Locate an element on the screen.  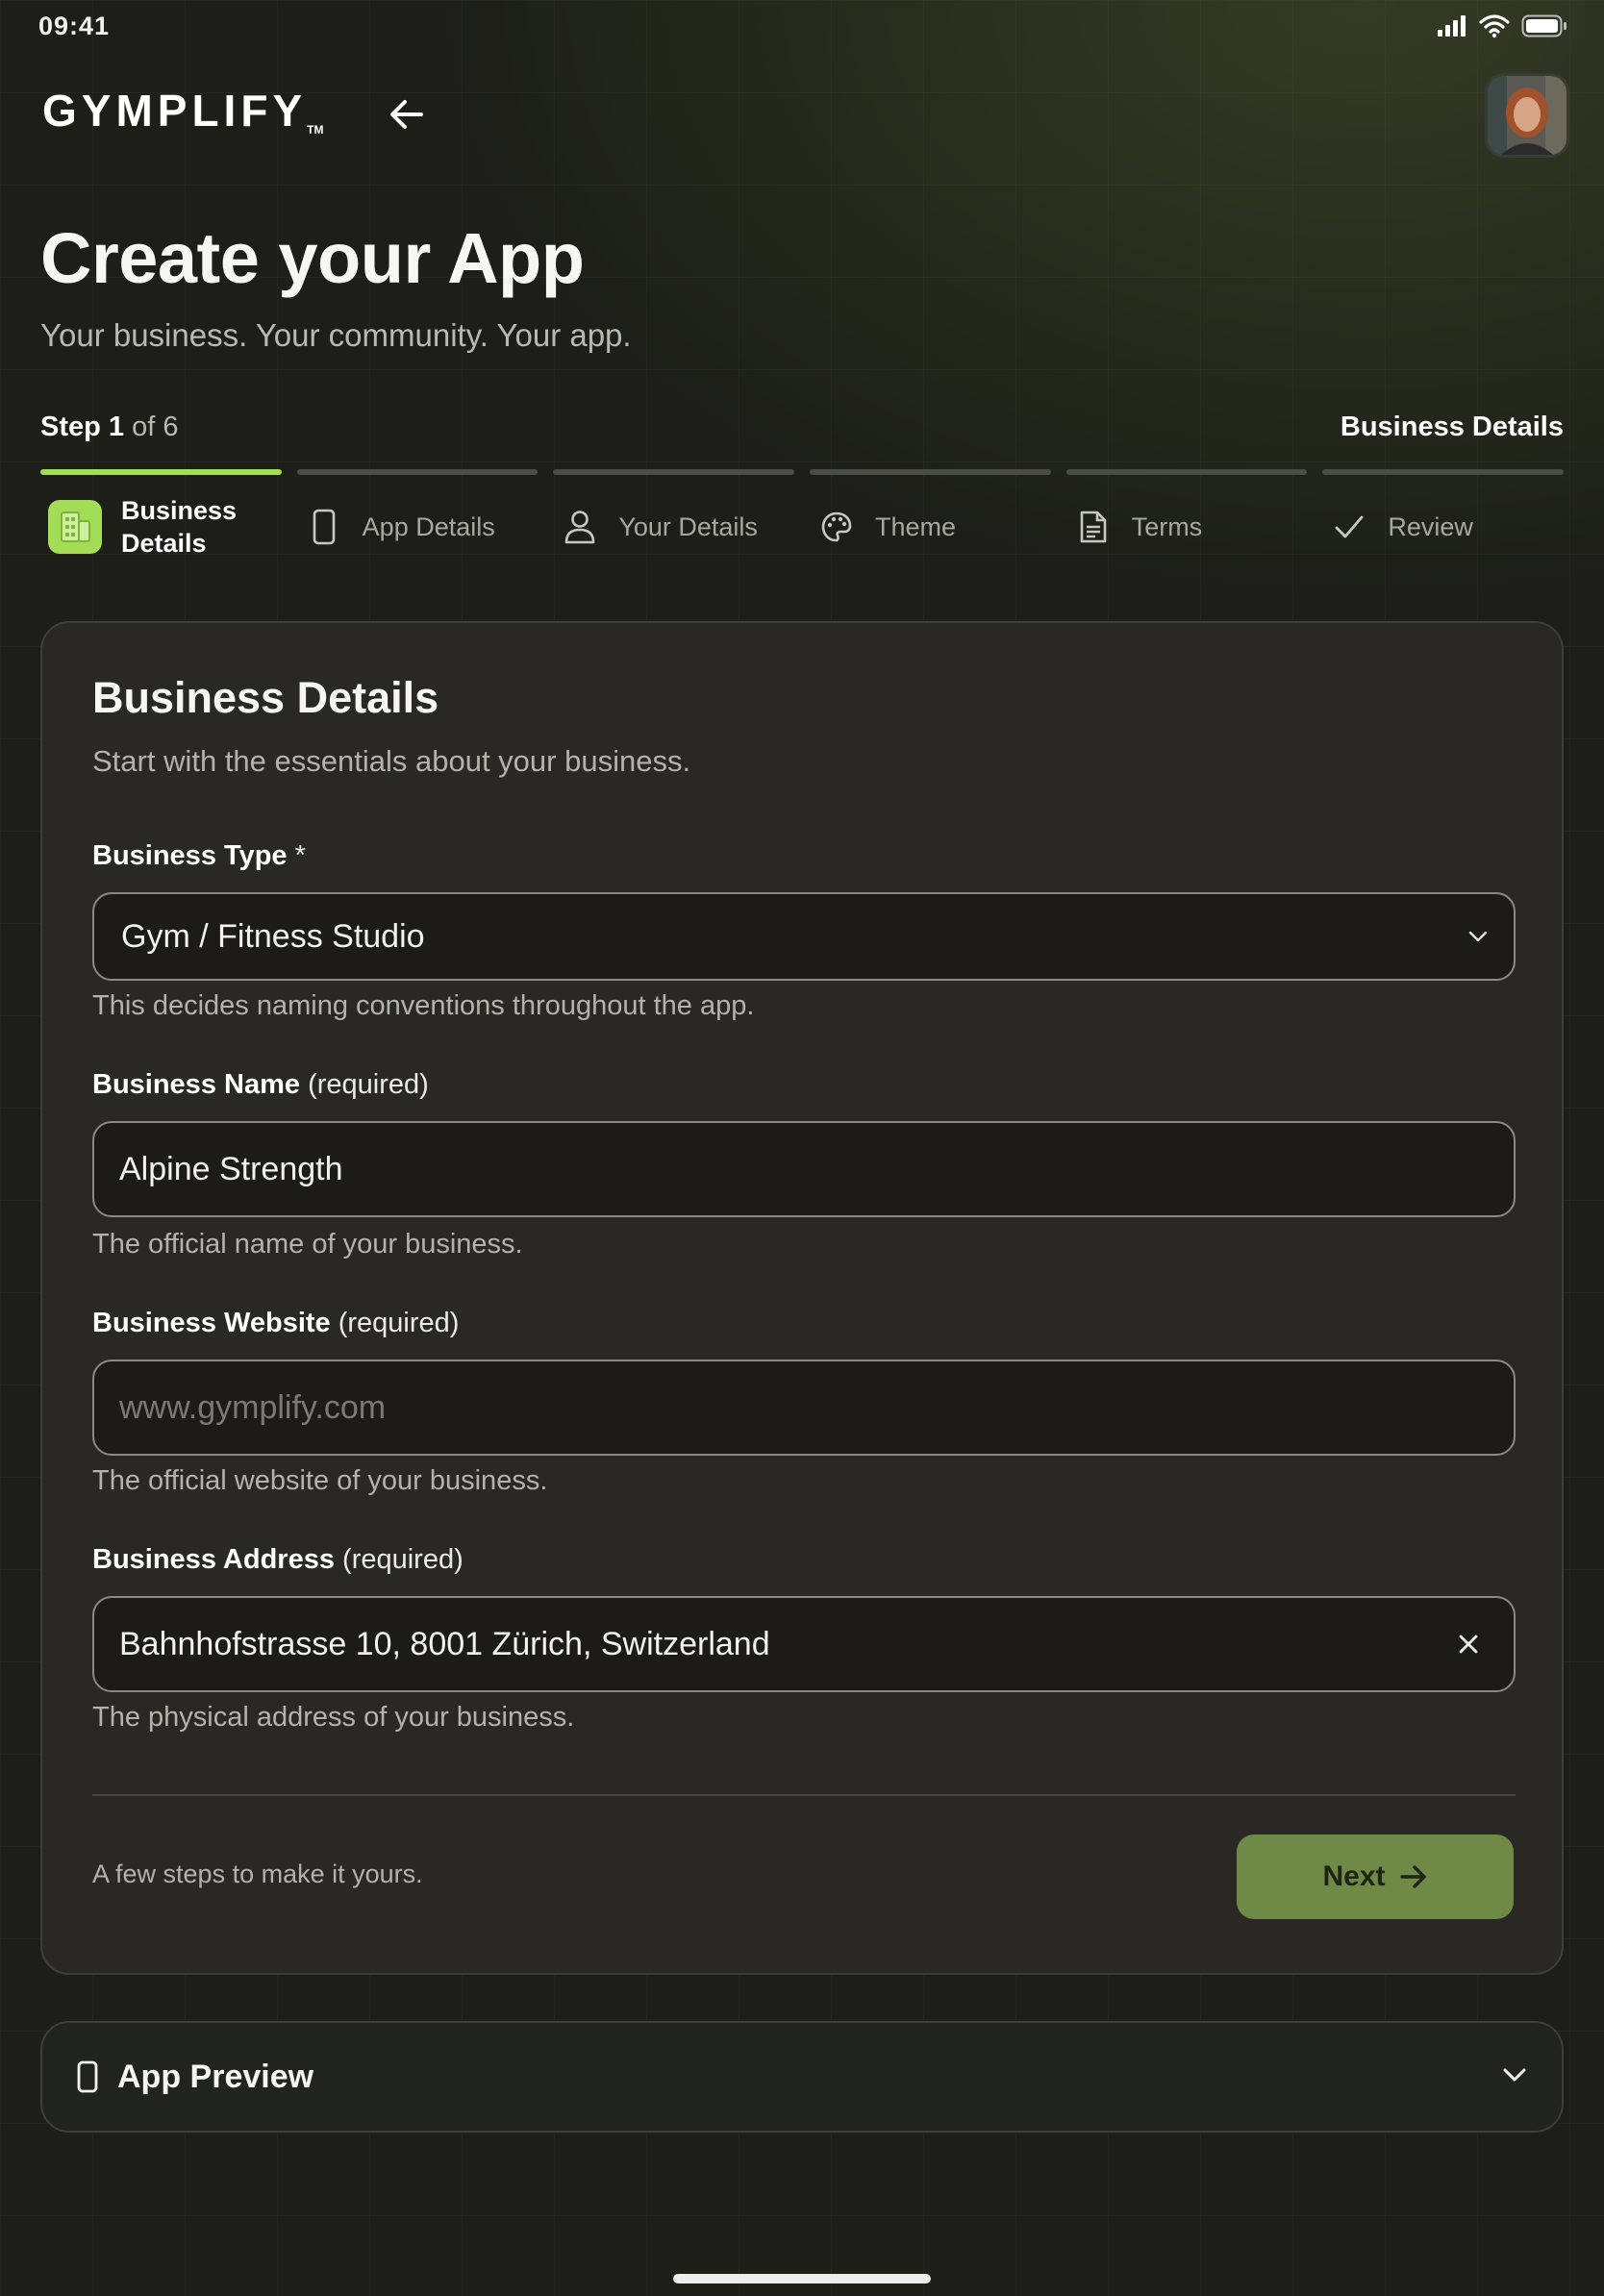
home-indicator is located at coordinates (802, 2279).